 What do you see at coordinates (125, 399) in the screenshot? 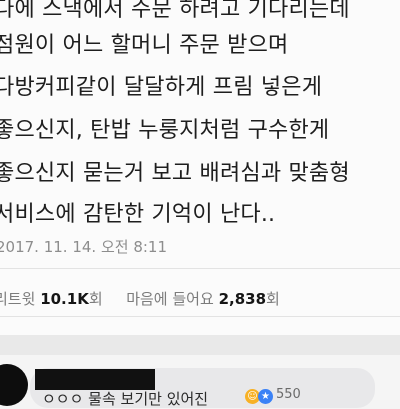
I see `comment-text: ㅇㅇㅇ 물속 보기만 있어진` at bounding box center [125, 399].